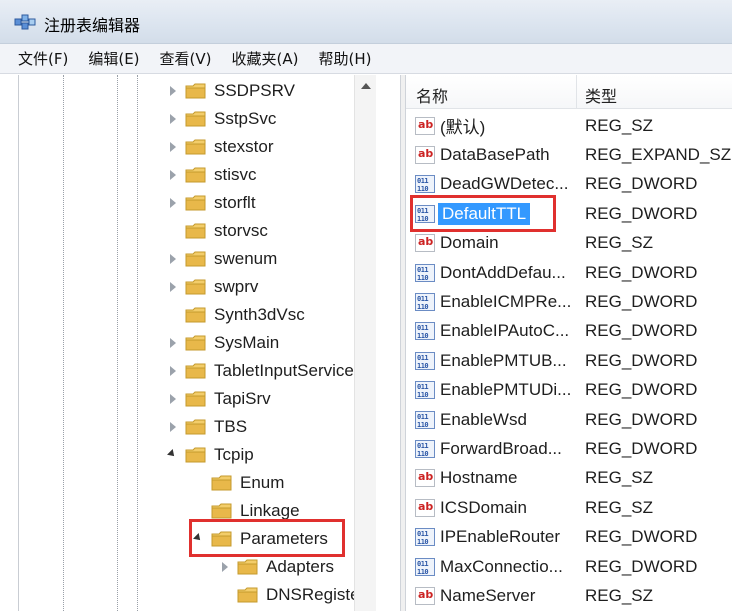 The height and width of the screenshot is (611, 732). What do you see at coordinates (92, 25) in the screenshot?
I see `window-title: 注册表编辑器` at bounding box center [92, 25].